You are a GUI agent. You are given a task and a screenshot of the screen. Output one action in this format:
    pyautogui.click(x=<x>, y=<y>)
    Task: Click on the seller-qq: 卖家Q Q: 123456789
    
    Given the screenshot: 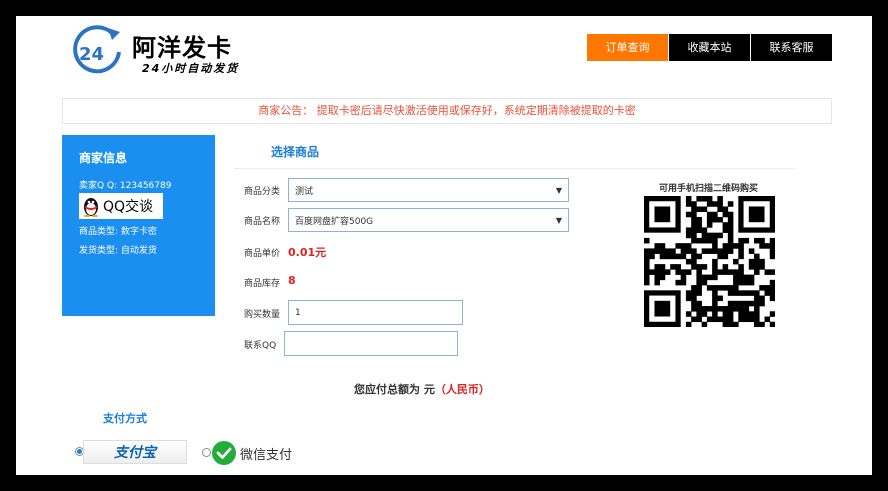 What is the action you would take?
    pyautogui.click(x=125, y=186)
    